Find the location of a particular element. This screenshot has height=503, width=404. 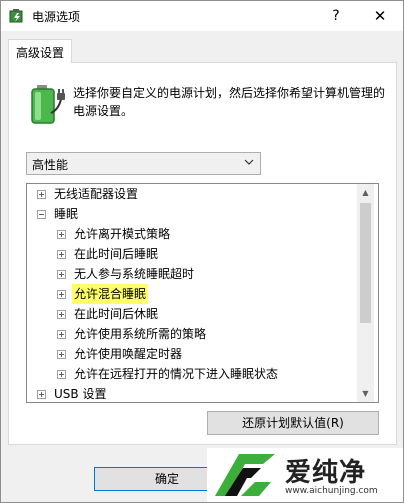

tree-scrollbar: ▲ ▼ is located at coordinates (365, 293).